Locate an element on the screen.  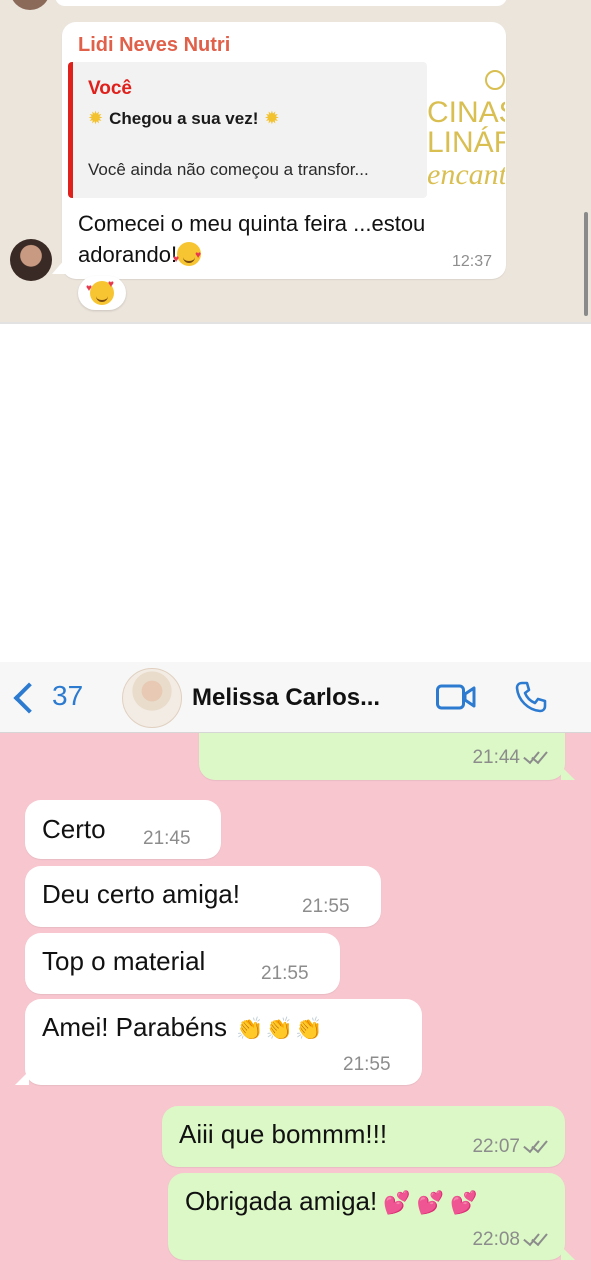
logo-icon is located at coordinates (495, 80).